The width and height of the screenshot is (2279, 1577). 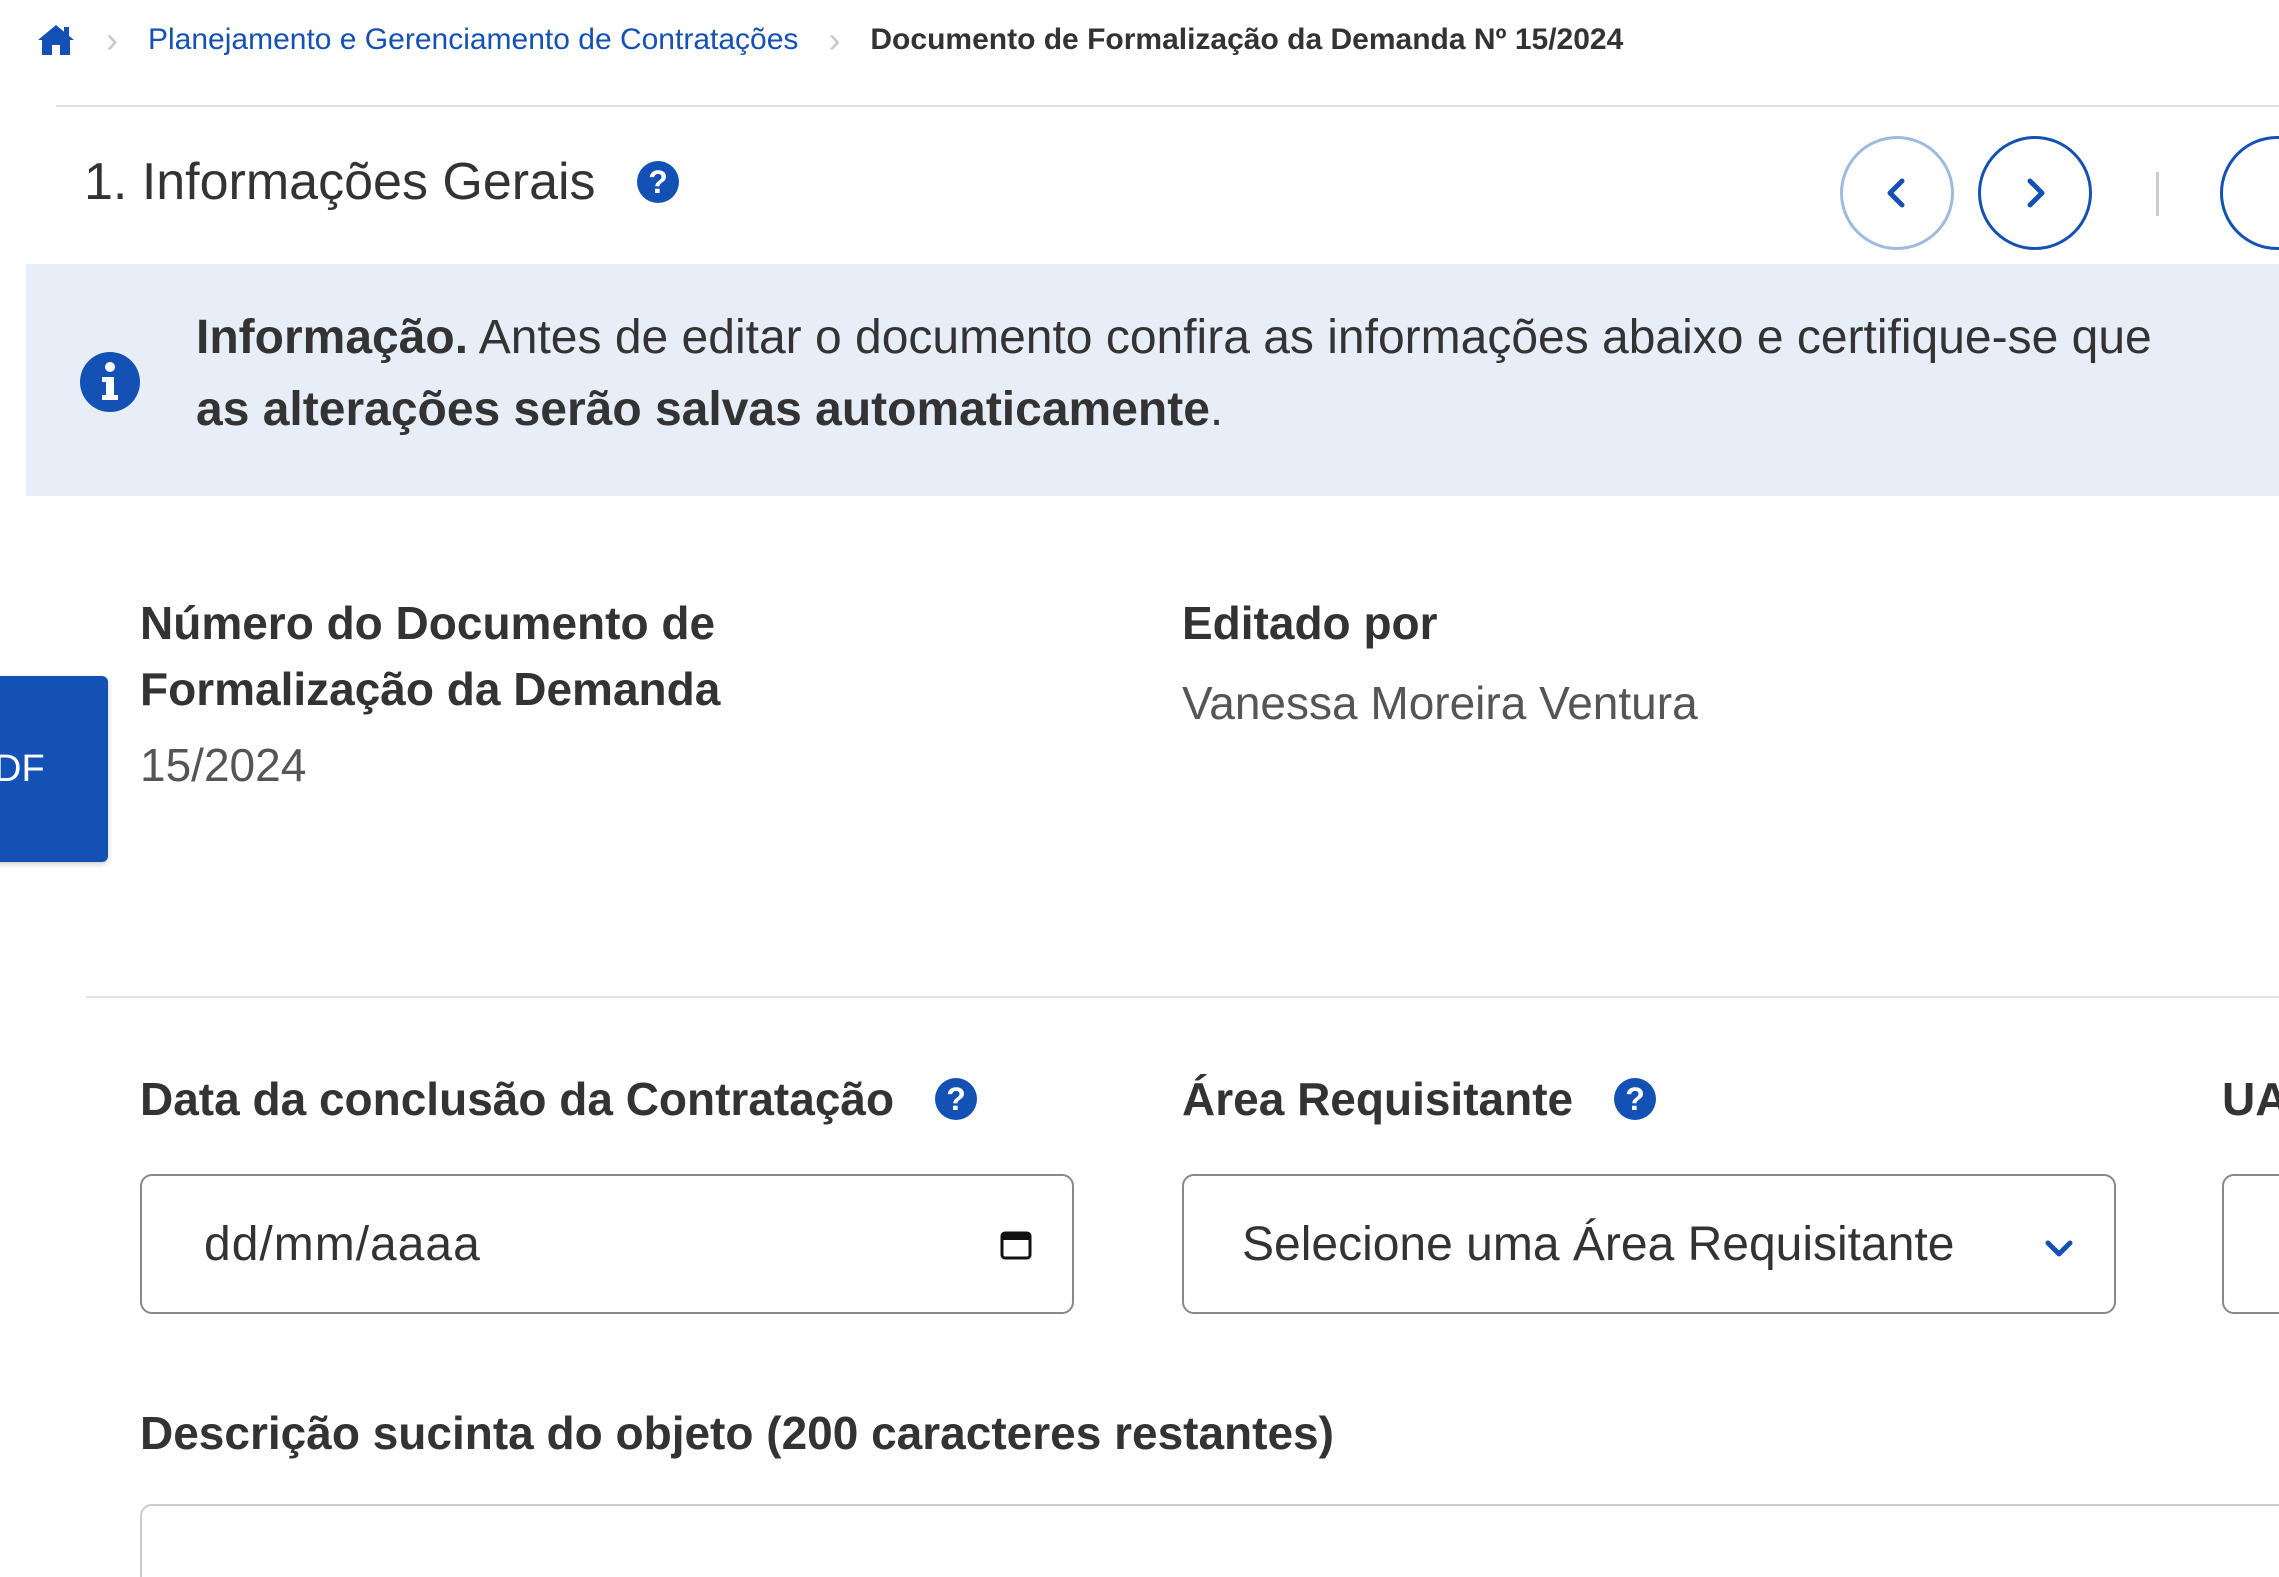 What do you see at coordinates (517, 1099) in the screenshot?
I see `date-field-label: Data da conclusão da Contratação` at bounding box center [517, 1099].